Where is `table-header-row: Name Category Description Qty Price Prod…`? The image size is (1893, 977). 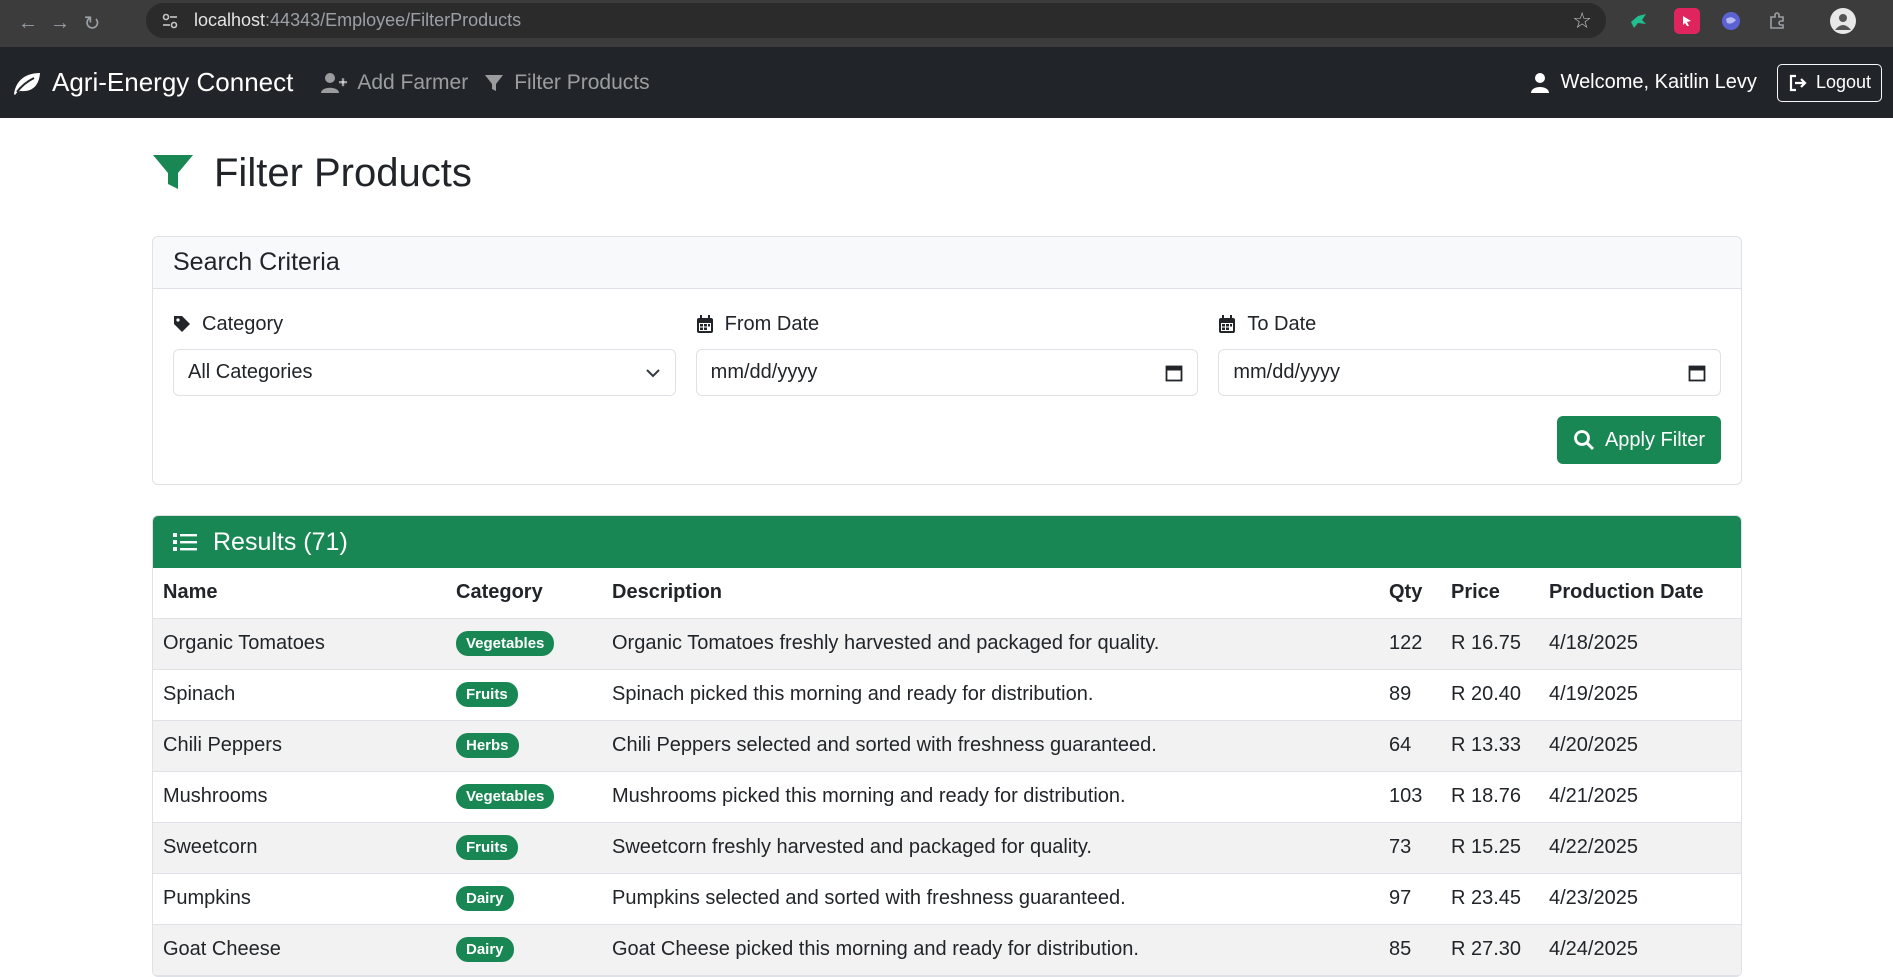
table-header-row: Name Category Description Qty Price Prod… is located at coordinates (947, 593).